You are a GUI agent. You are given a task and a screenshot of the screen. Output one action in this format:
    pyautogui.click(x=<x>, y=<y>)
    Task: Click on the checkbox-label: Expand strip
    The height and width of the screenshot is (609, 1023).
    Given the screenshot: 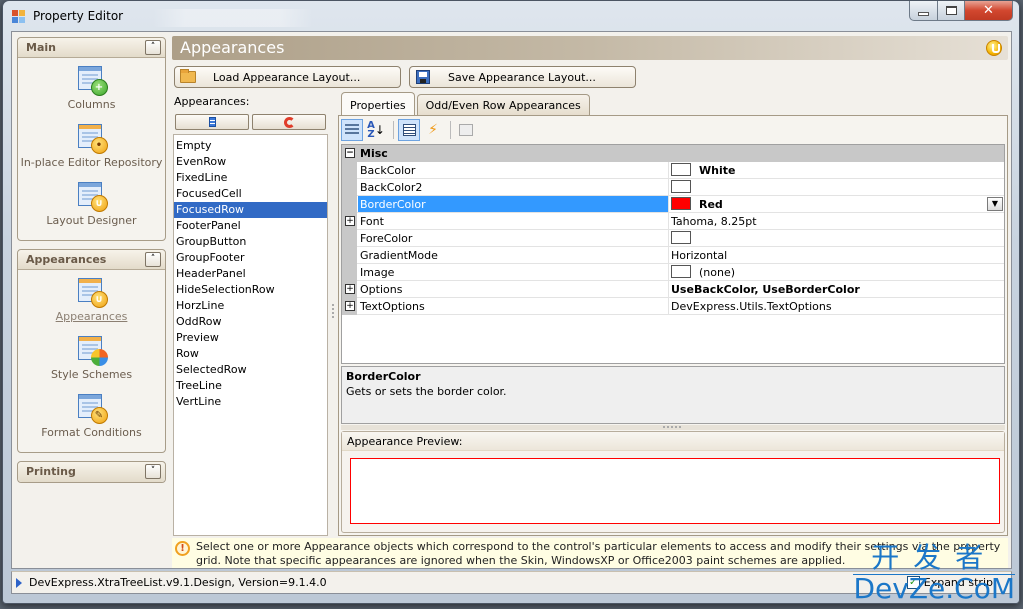 What is the action you would take?
    pyautogui.click(x=958, y=582)
    